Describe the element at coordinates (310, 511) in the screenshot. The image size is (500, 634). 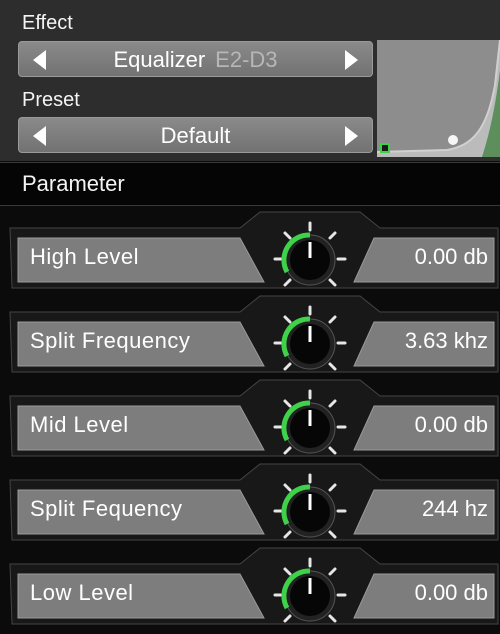
I see `split-fequency-knob` at that location.